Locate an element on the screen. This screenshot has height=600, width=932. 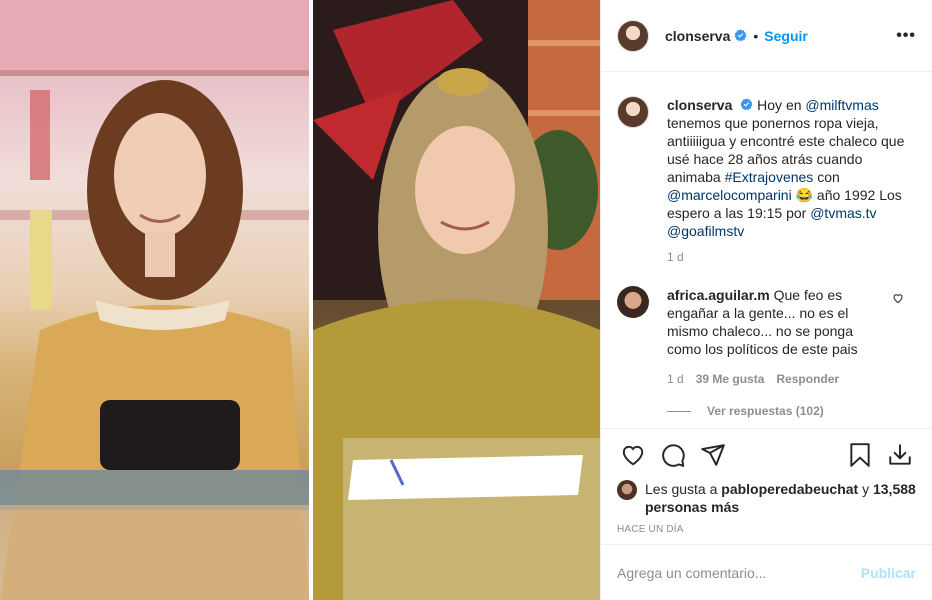
caption-avatar is located at coordinates (633, 112).